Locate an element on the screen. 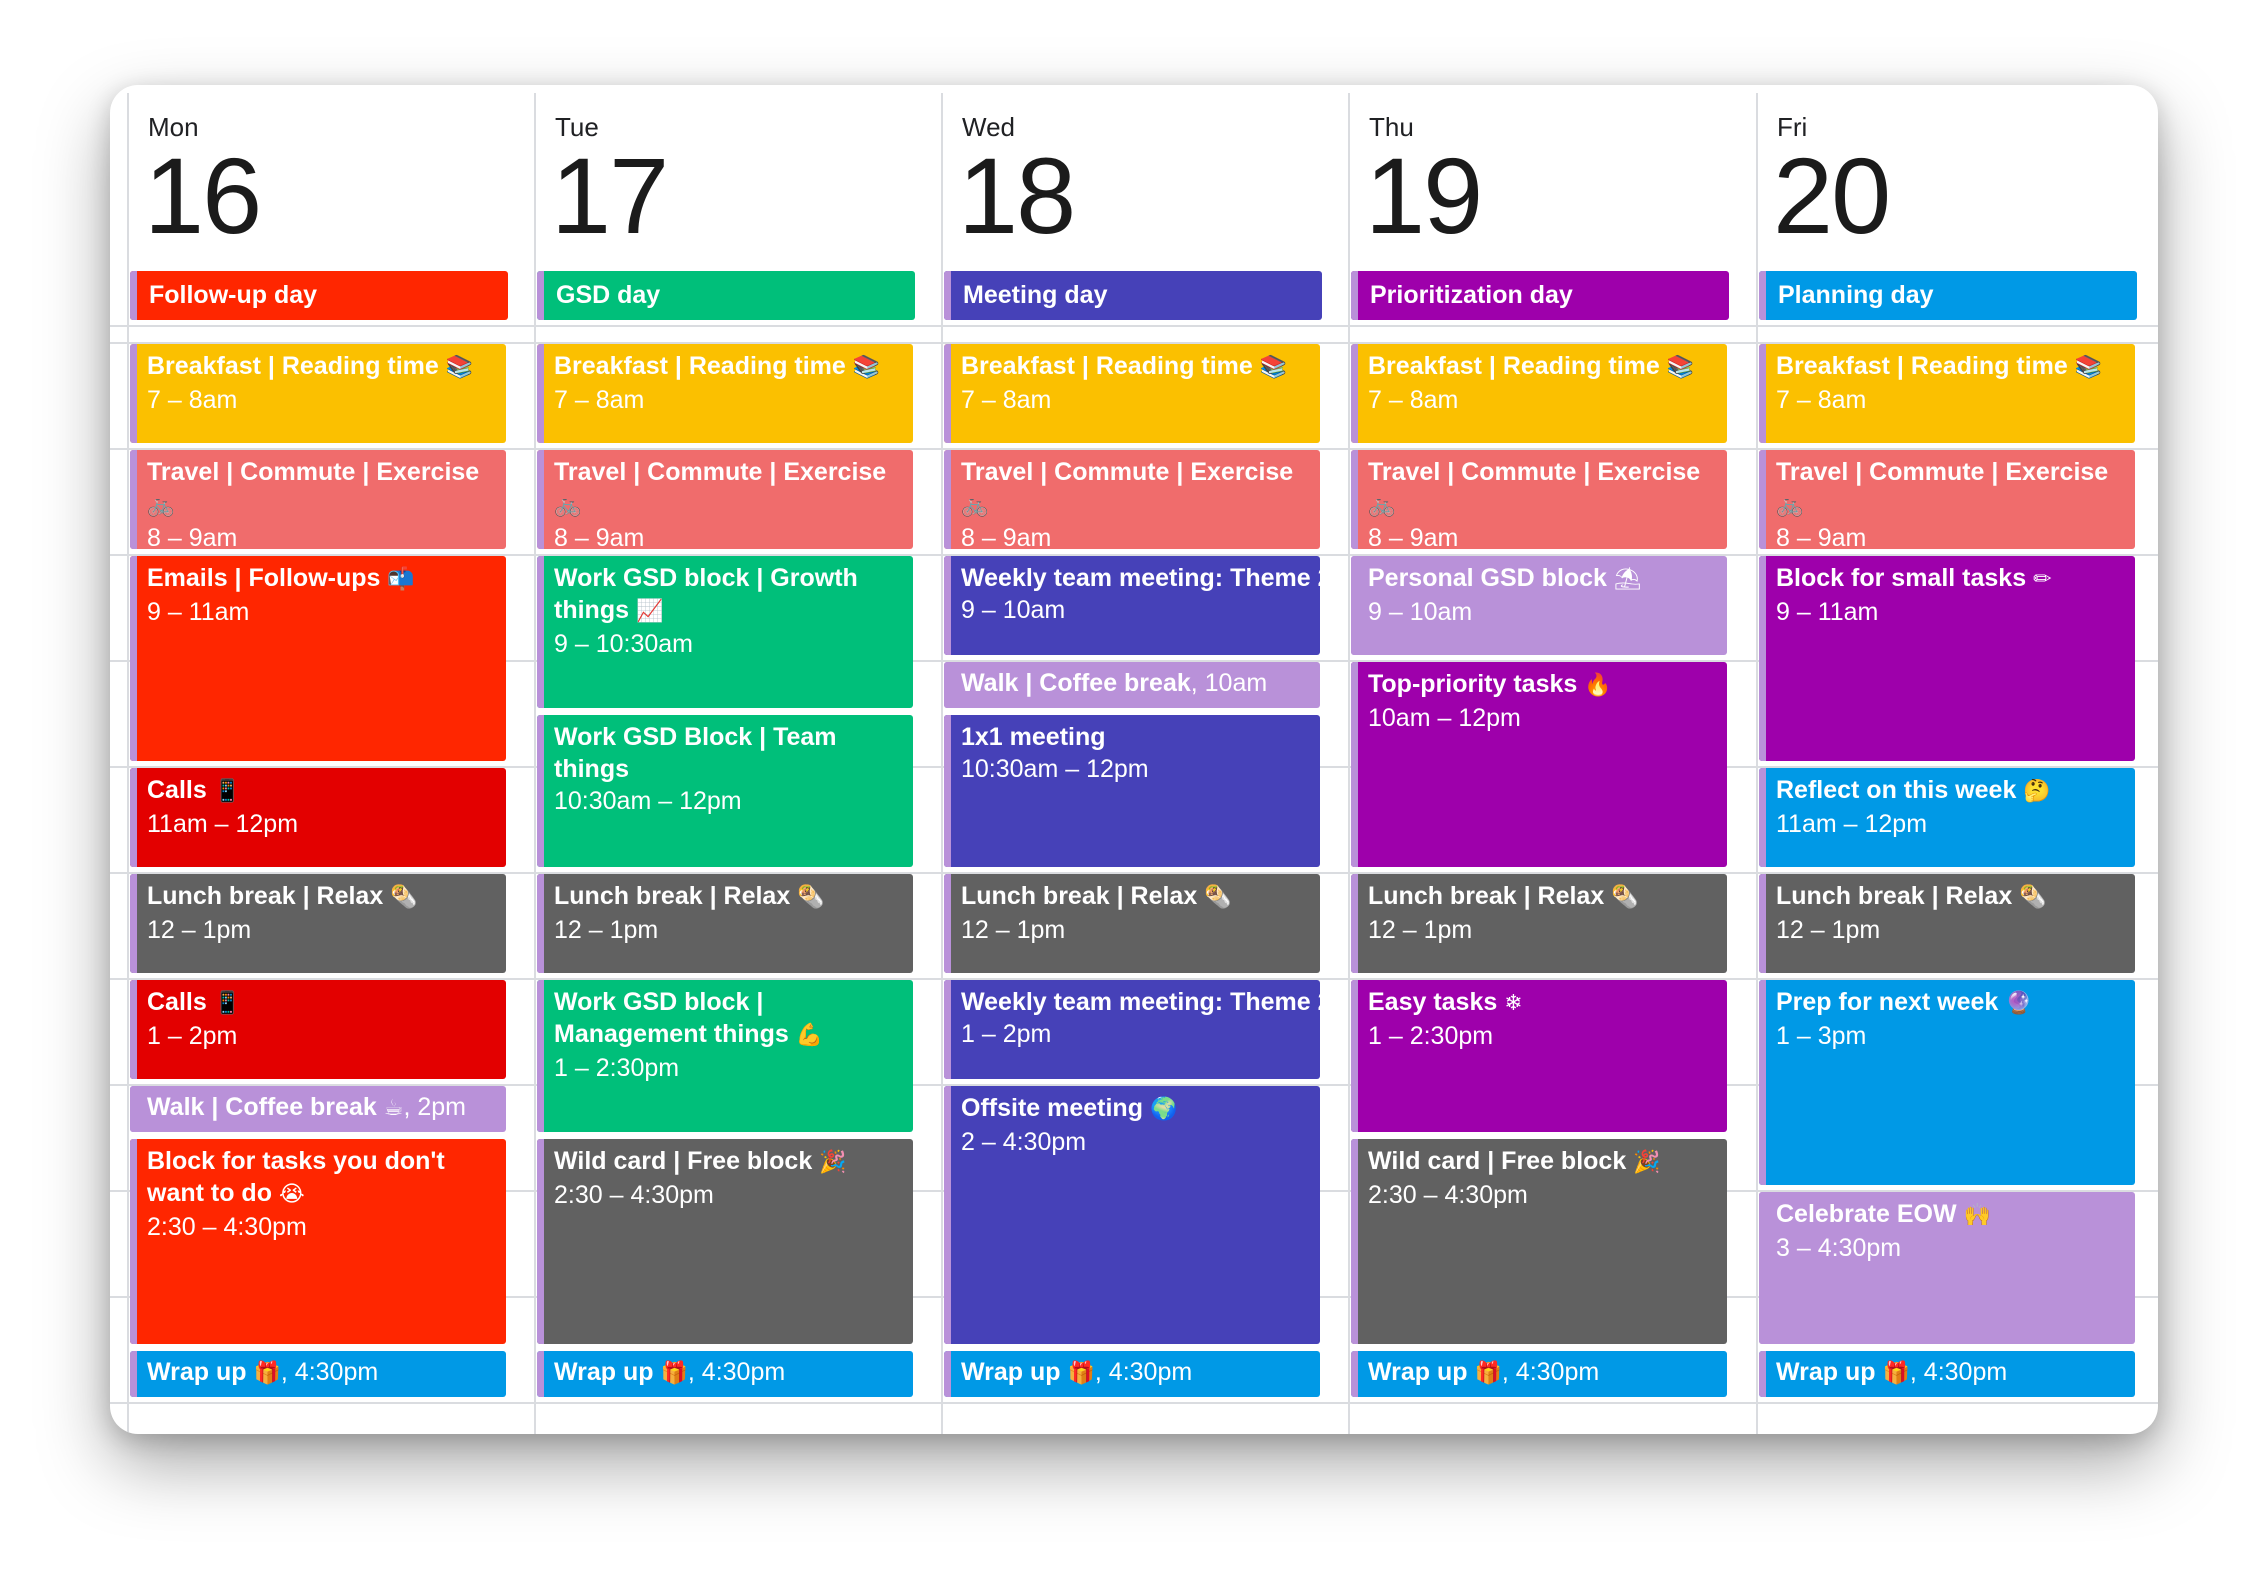  calendar-event: Weekly team meeting: Theme 2 1 – 2pm is located at coordinates (1132, 1029).